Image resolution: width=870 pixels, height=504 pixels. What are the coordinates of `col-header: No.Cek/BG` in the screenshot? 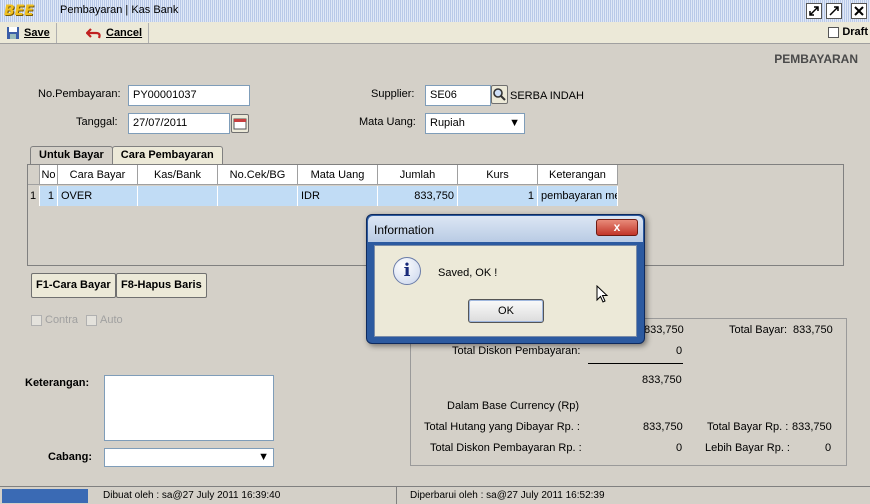 It's located at (258, 175).